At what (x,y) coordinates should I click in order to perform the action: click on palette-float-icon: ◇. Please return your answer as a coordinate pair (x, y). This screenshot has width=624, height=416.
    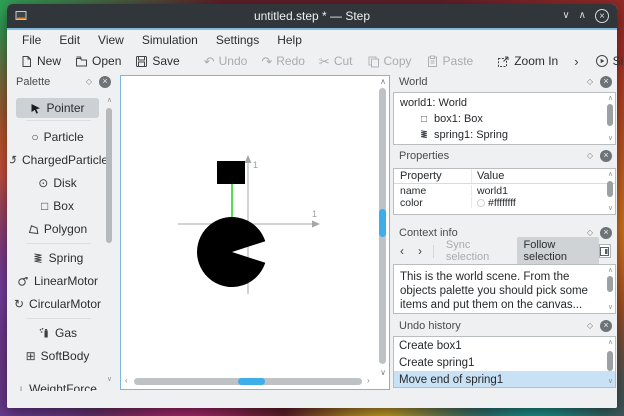
    Looking at the image, I should click on (89, 81).